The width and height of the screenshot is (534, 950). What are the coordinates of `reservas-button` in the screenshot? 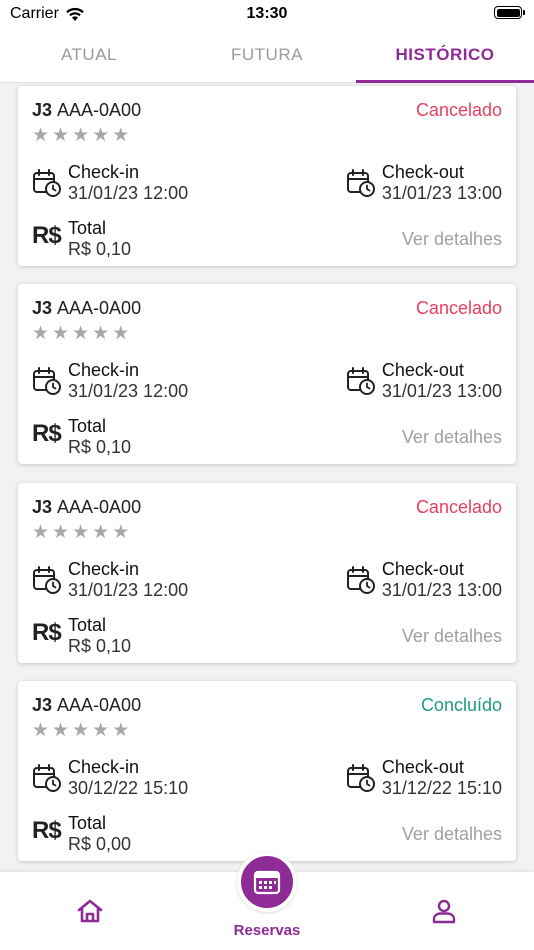 It's located at (267, 882).